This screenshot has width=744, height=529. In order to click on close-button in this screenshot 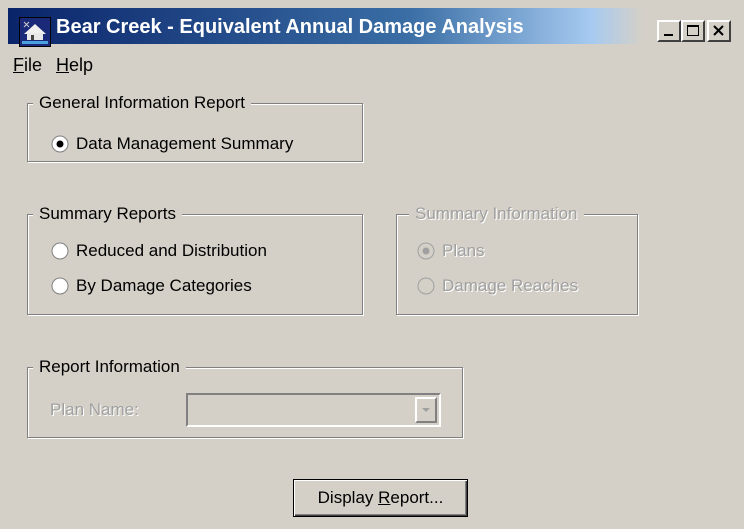, I will do `click(719, 31)`.